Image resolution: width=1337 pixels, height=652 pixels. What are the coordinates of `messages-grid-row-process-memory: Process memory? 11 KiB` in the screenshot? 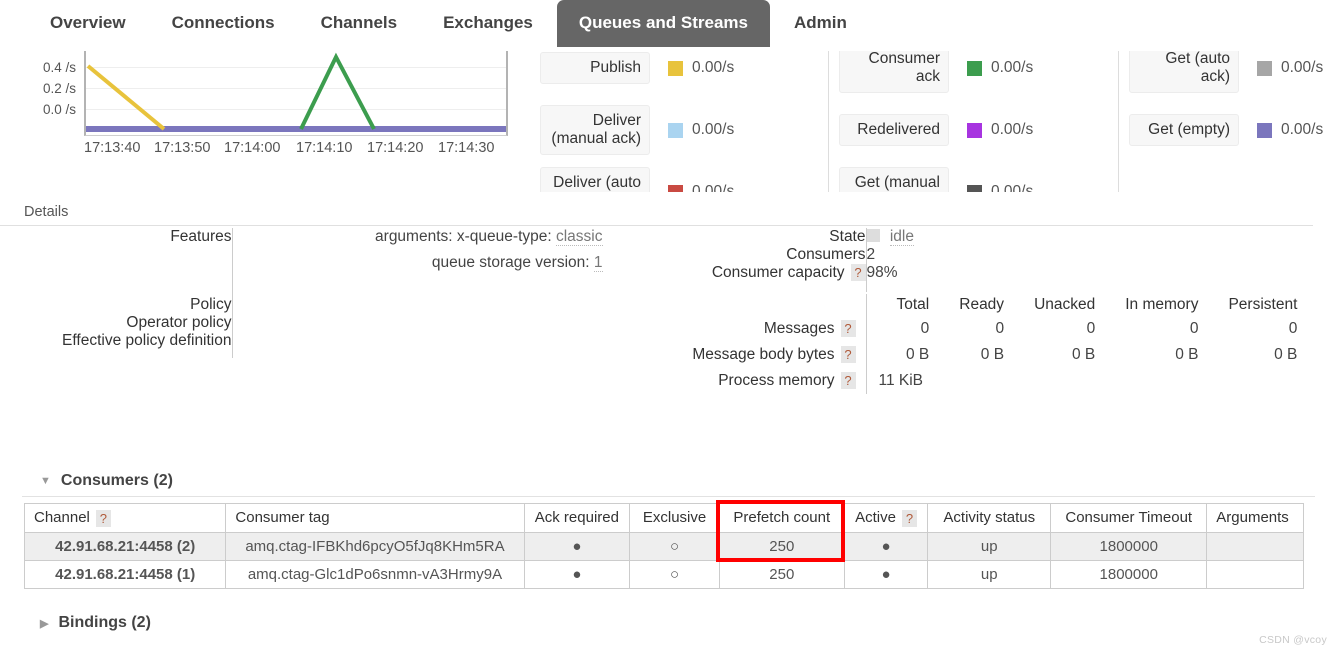 It's located at (978, 381).